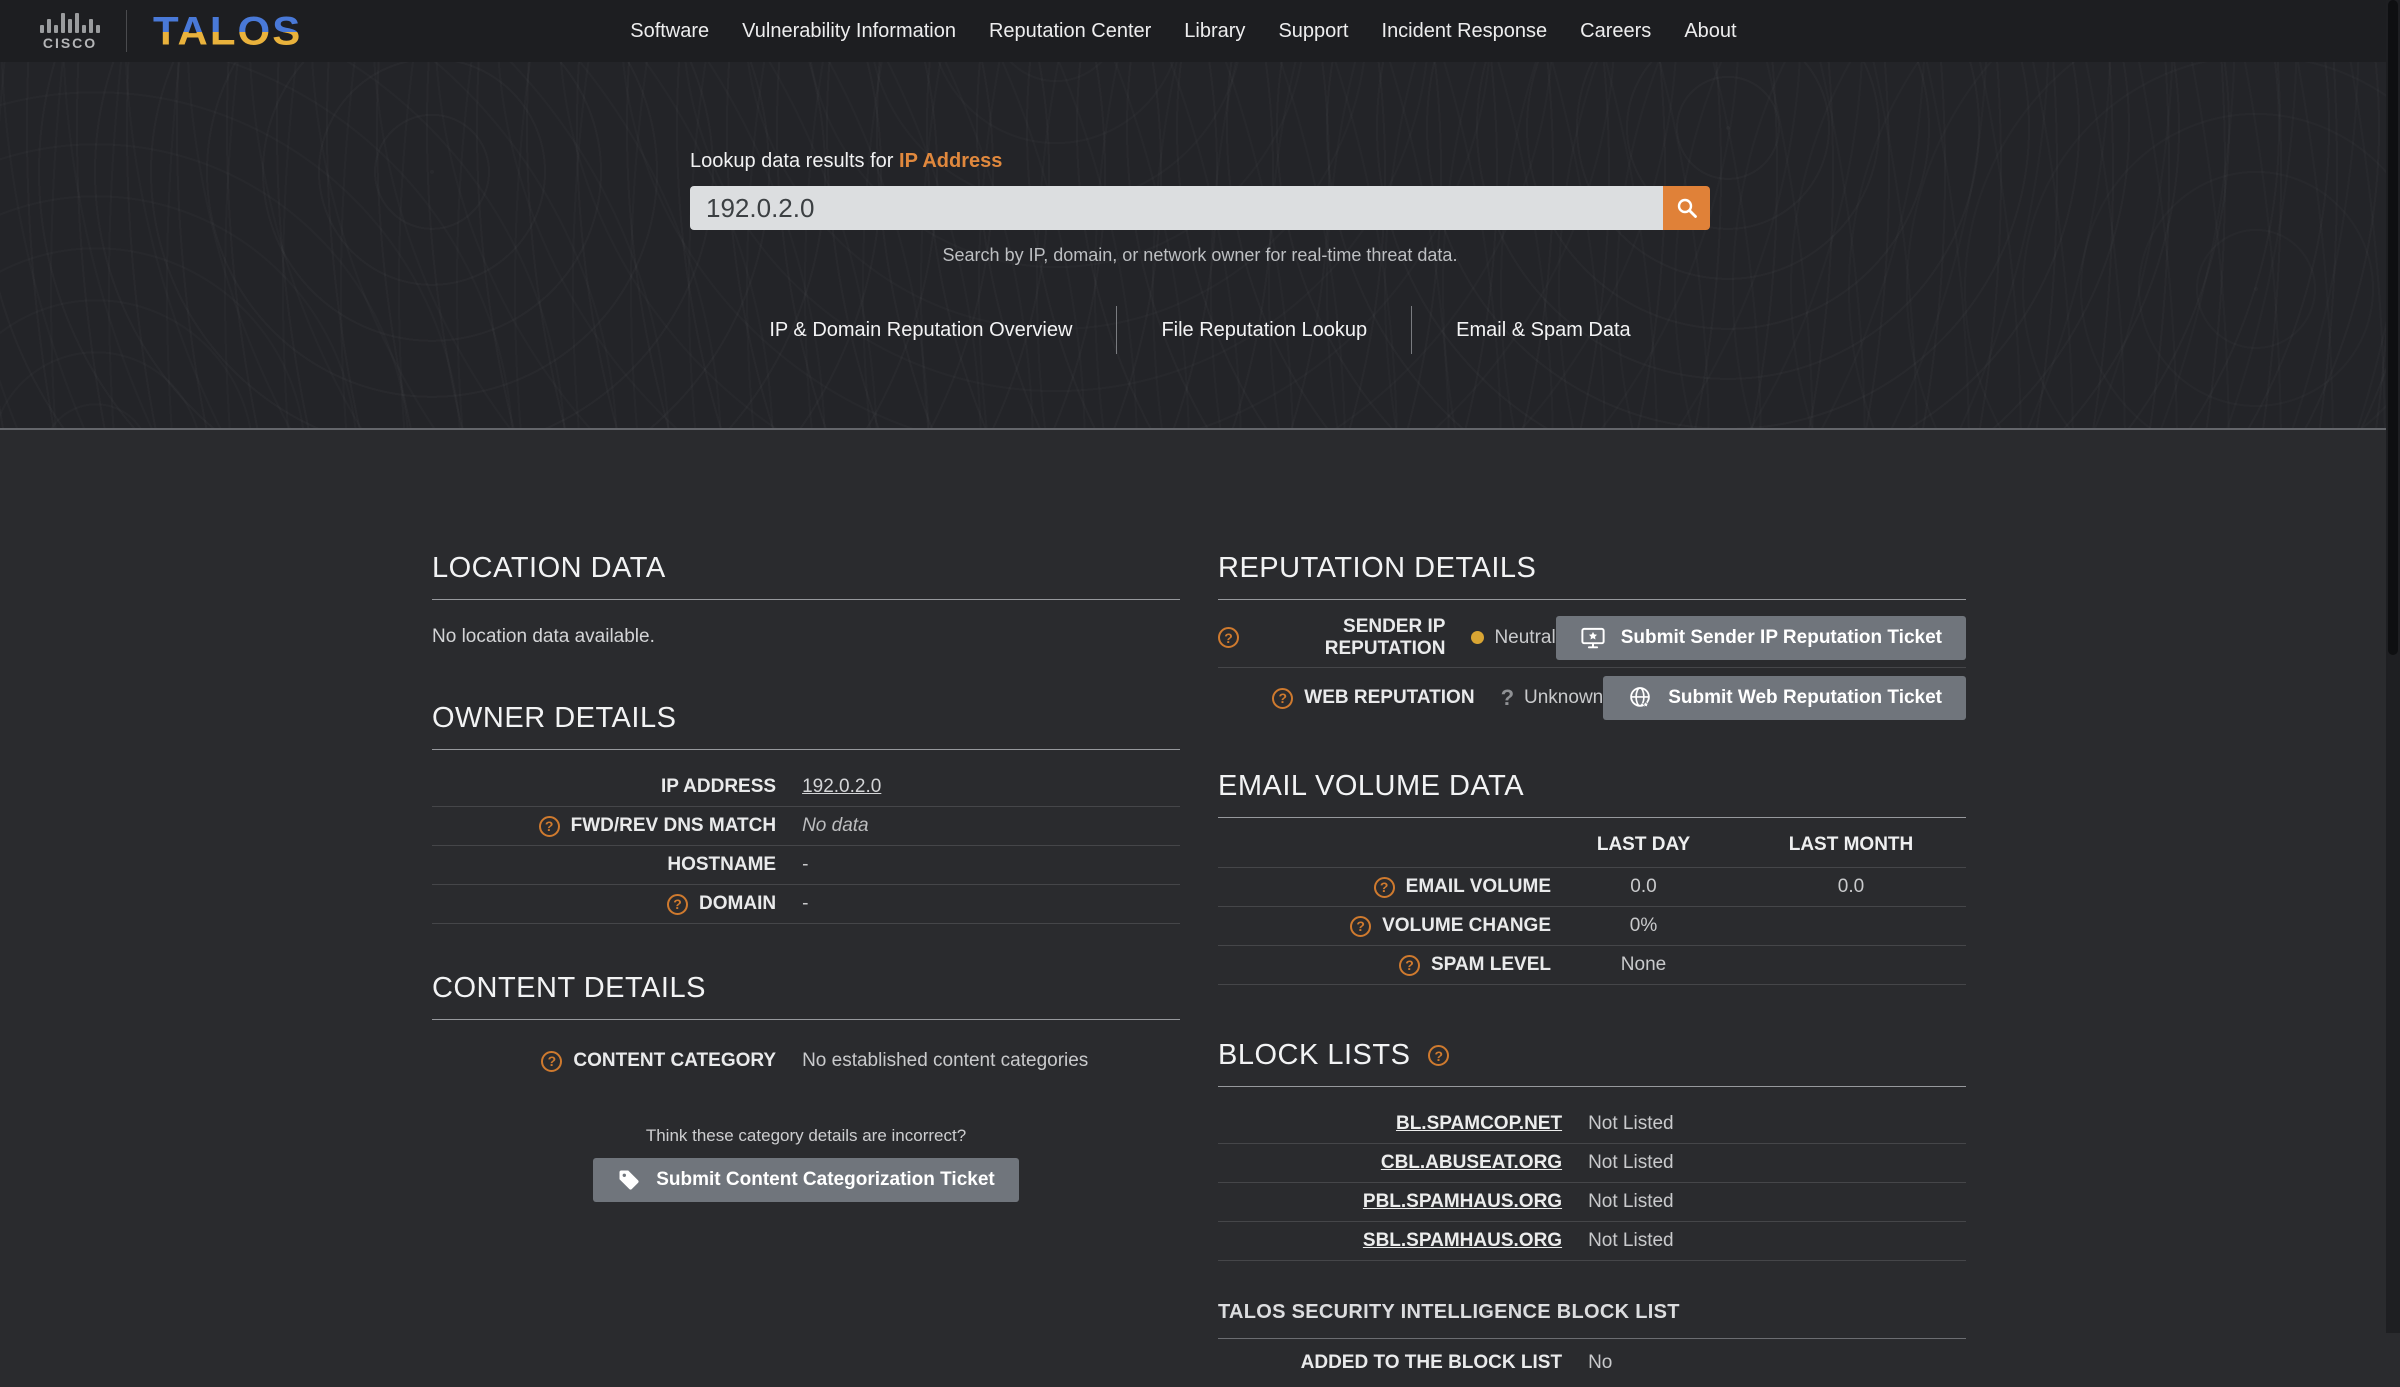 The width and height of the screenshot is (2400, 1387). I want to click on web-reputation-status: Unknown, so click(1564, 697).